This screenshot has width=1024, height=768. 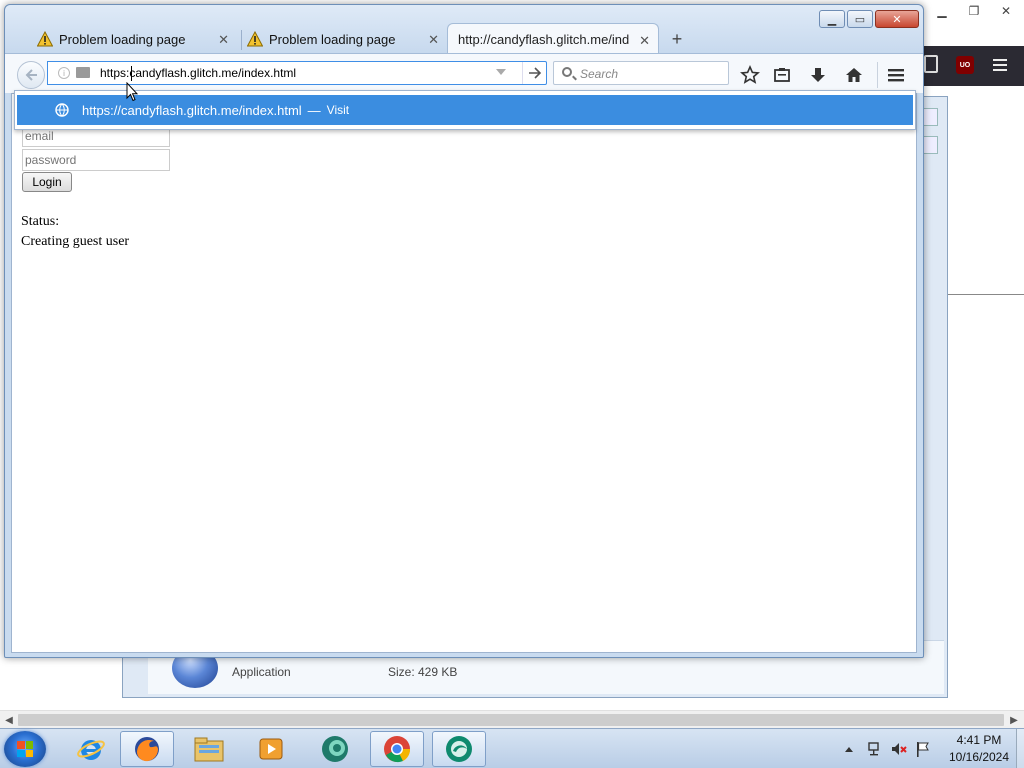 I want to click on tray-action-center, so click(x=923, y=749).